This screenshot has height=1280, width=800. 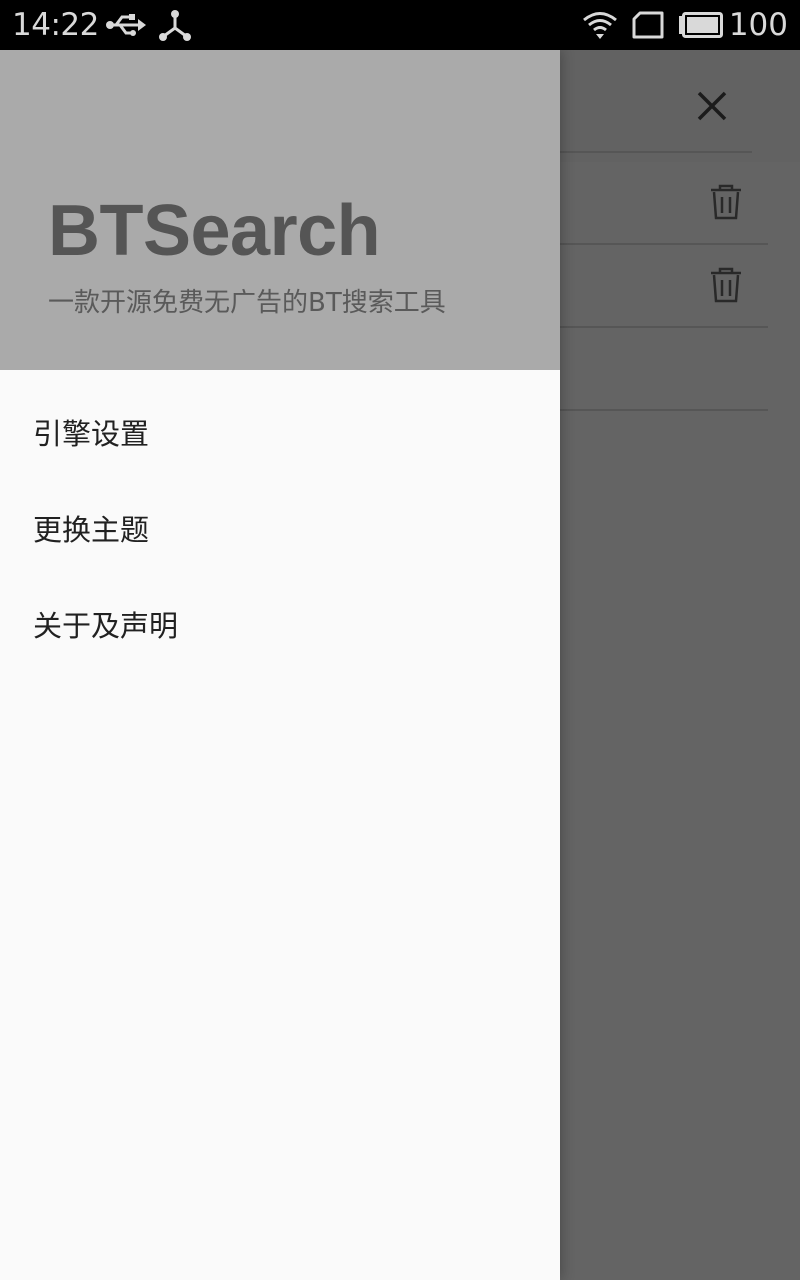 What do you see at coordinates (280, 434) in the screenshot?
I see `menu-item-engine-settings: 引擎设置` at bounding box center [280, 434].